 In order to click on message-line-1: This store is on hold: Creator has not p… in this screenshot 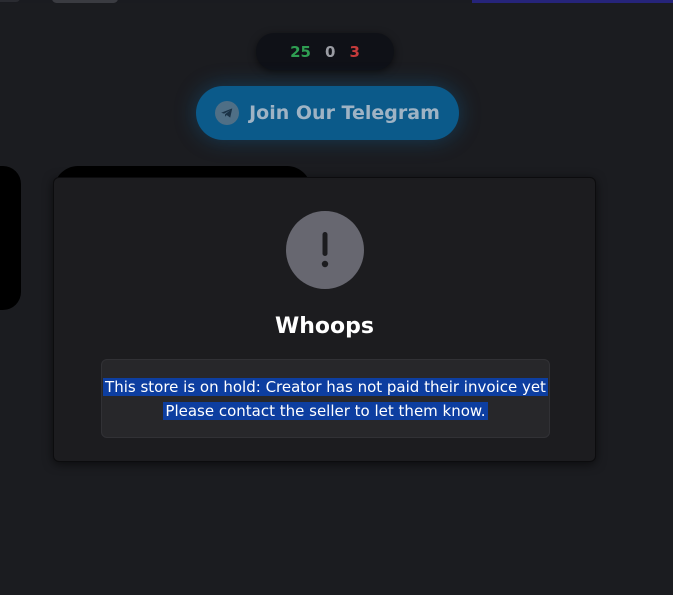, I will do `click(325, 386)`.